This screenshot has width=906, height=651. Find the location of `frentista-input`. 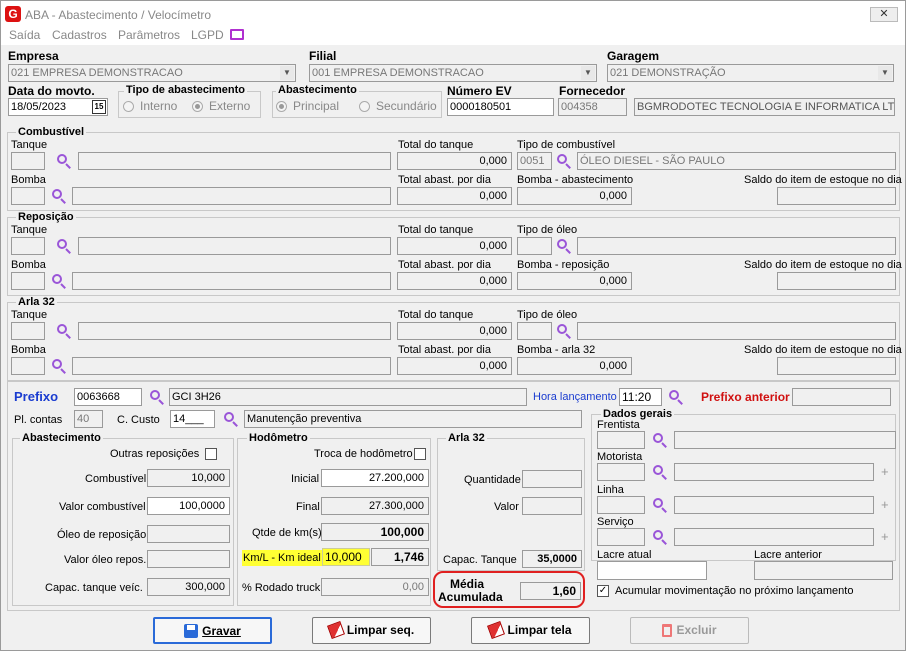

frentista-input is located at coordinates (621, 440).